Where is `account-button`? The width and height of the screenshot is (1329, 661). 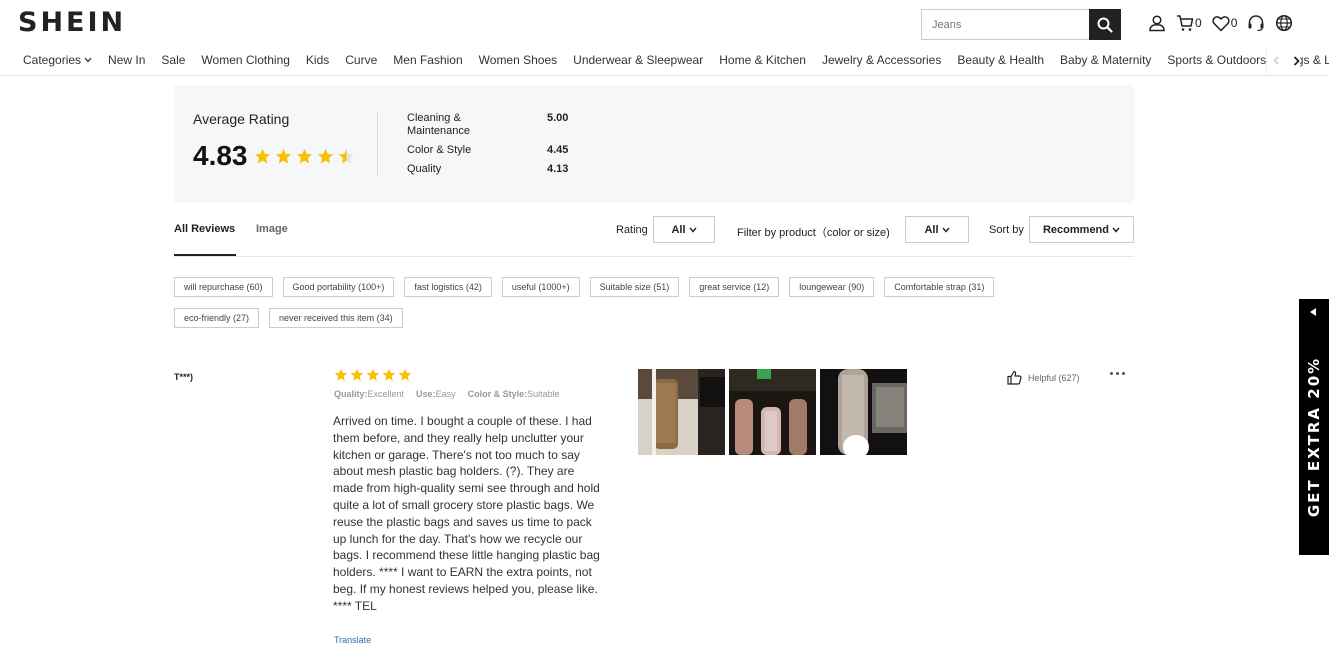 account-button is located at coordinates (1157, 23).